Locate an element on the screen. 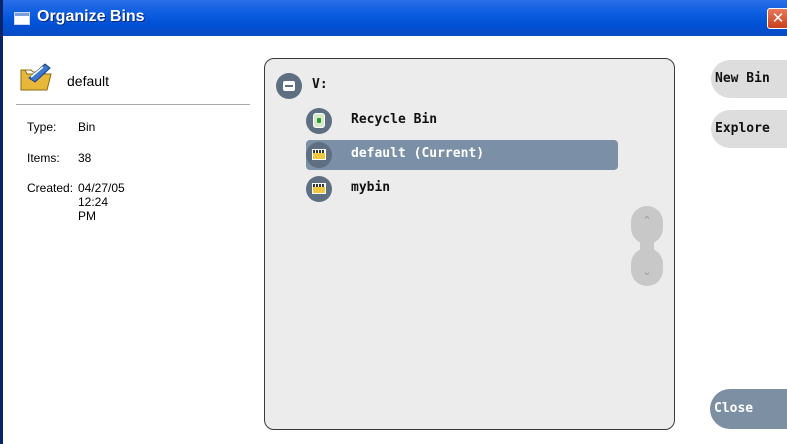 This screenshot has height=444, width=787. recycle-bin-icon is located at coordinates (319, 121).